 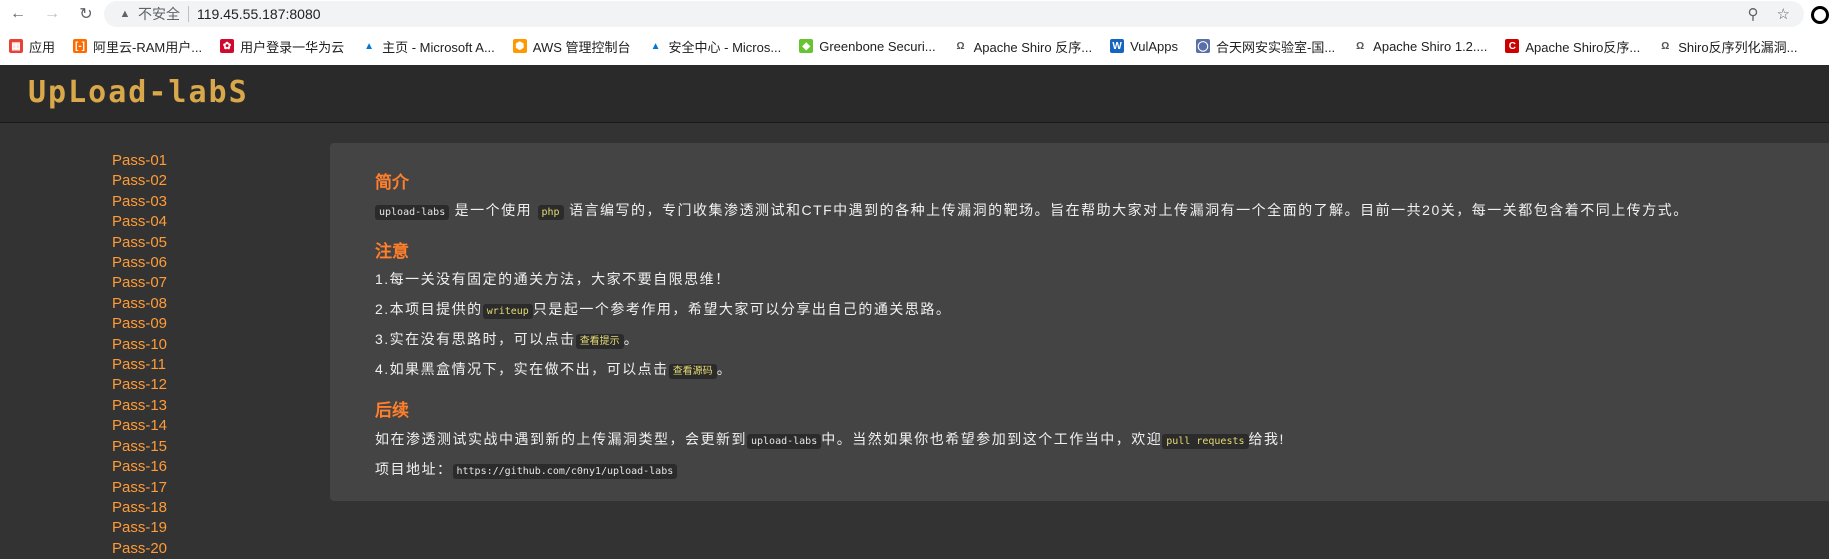 What do you see at coordinates (192, 549) in the screenshot?
I see `sidebar-item-pass-20: Pass-20` at bounding box center [192, 549].